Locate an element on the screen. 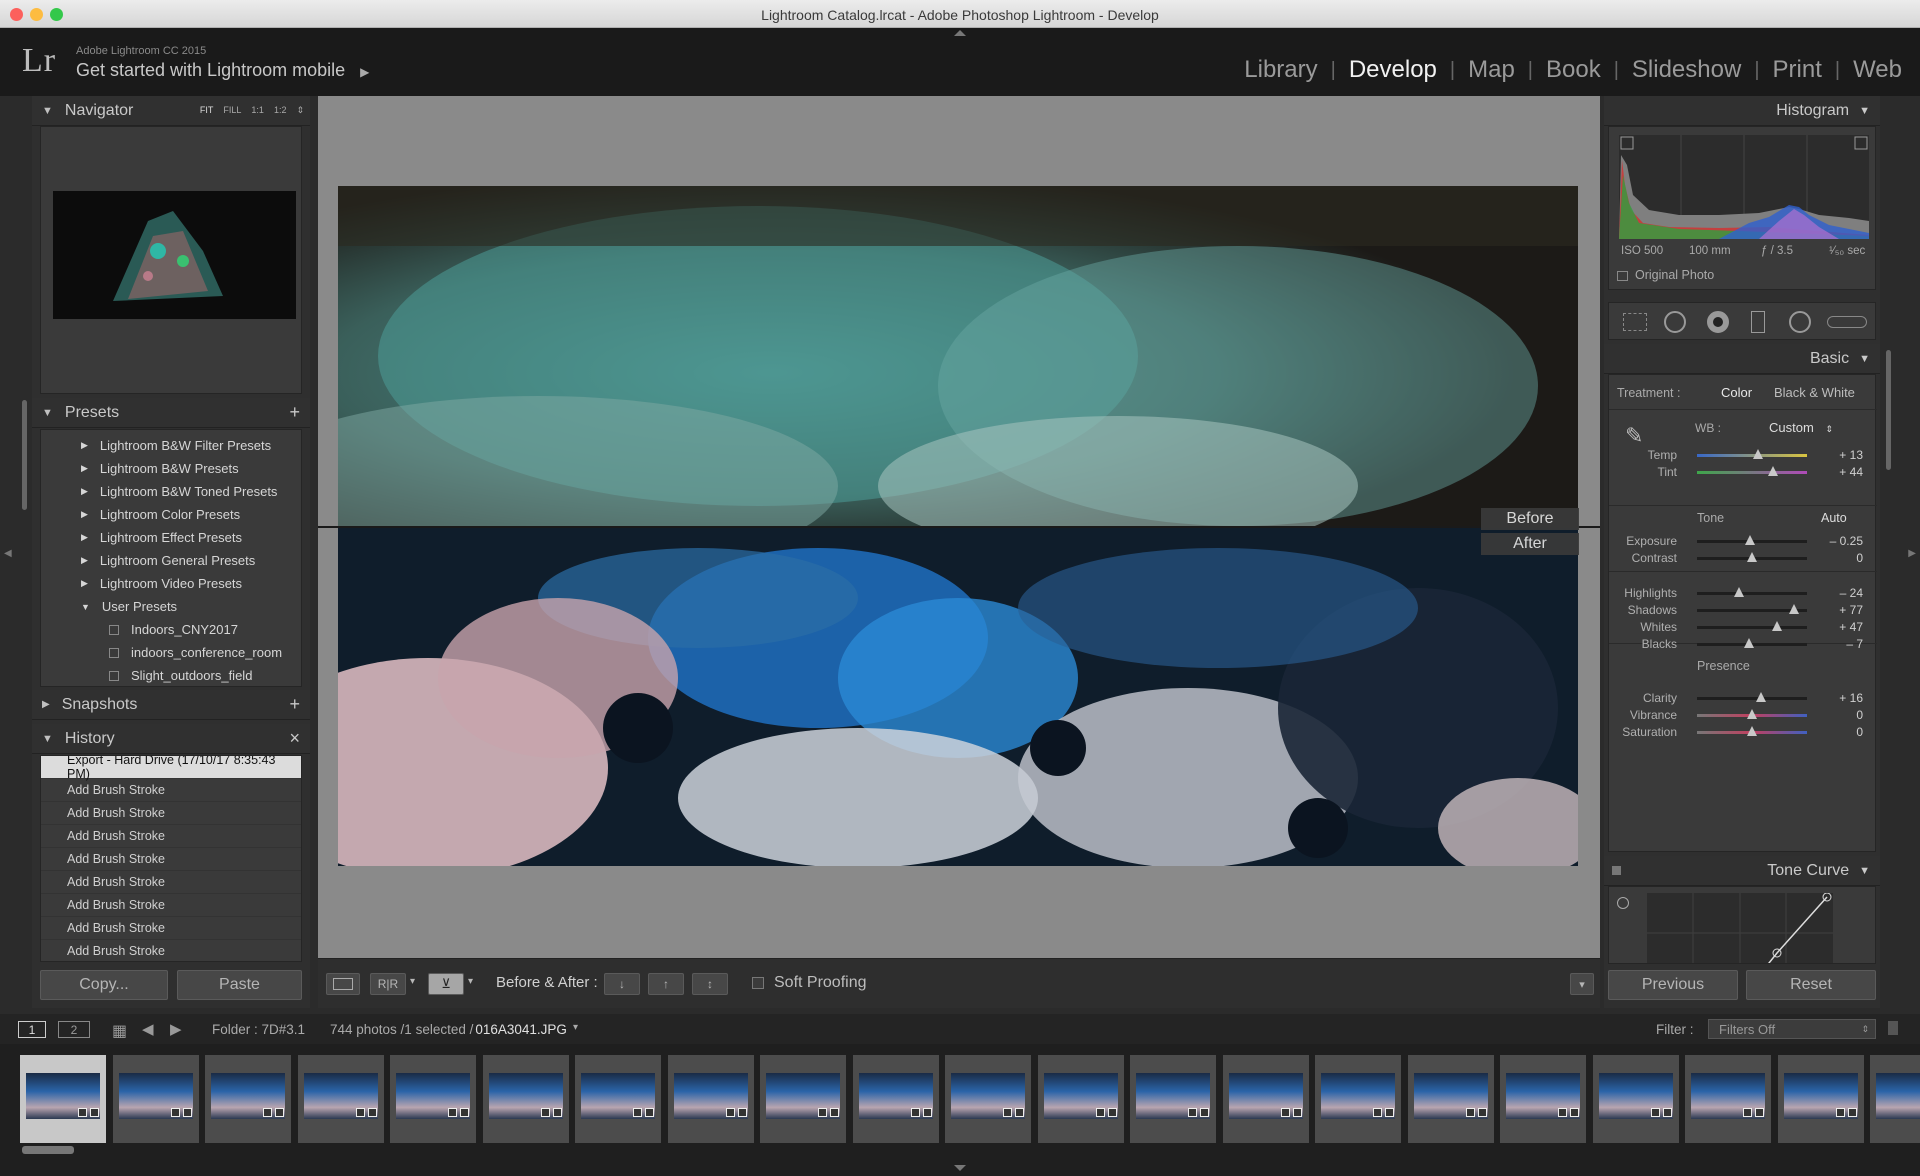 The height and width of the screenshot is (1176, 1920). module-library: Library is located at coordinates (1280, 70).